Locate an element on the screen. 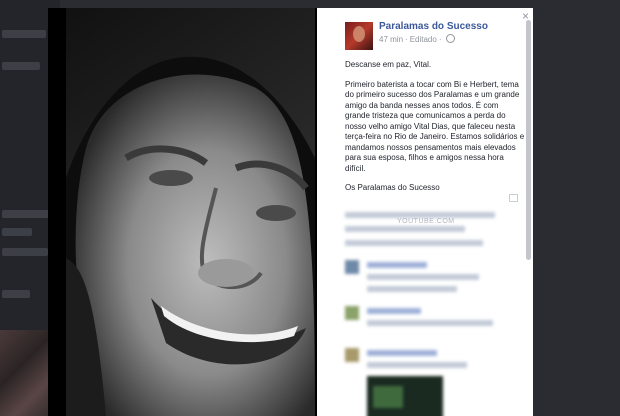 Image resolution: width=620 pixels, height=416 pixels. scrollbar is located at coordinates (528, 140).